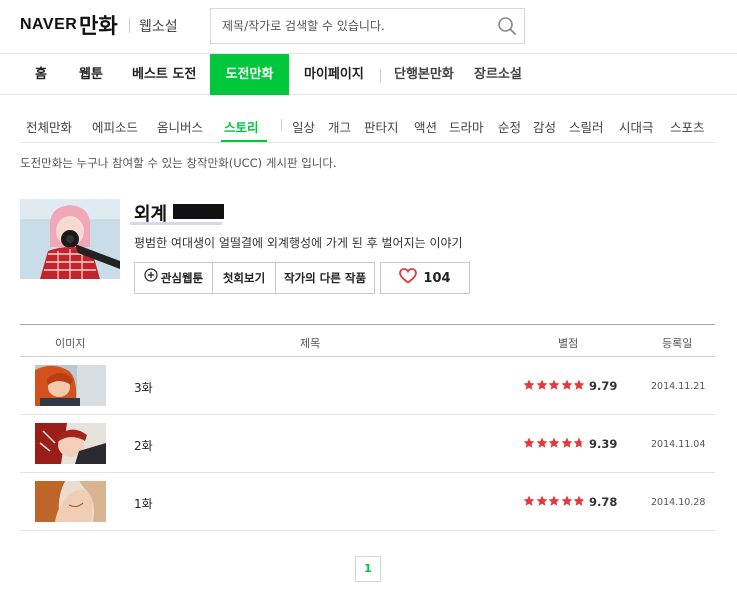 The image size is (737, 589). Describe the element at coordinates (586, 126) in the screenshot. I see `subnav-thriller: 스릴러` at that location.